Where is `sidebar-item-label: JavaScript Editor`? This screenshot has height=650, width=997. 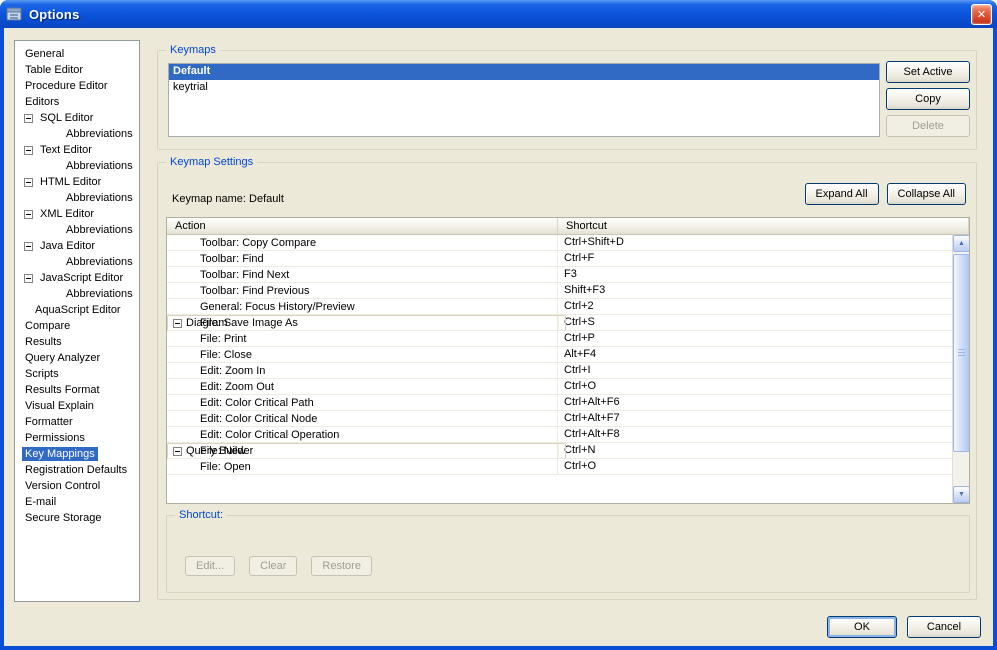 sidebar-item-label: JavaScript Editor is located at coordinates (82, 278).